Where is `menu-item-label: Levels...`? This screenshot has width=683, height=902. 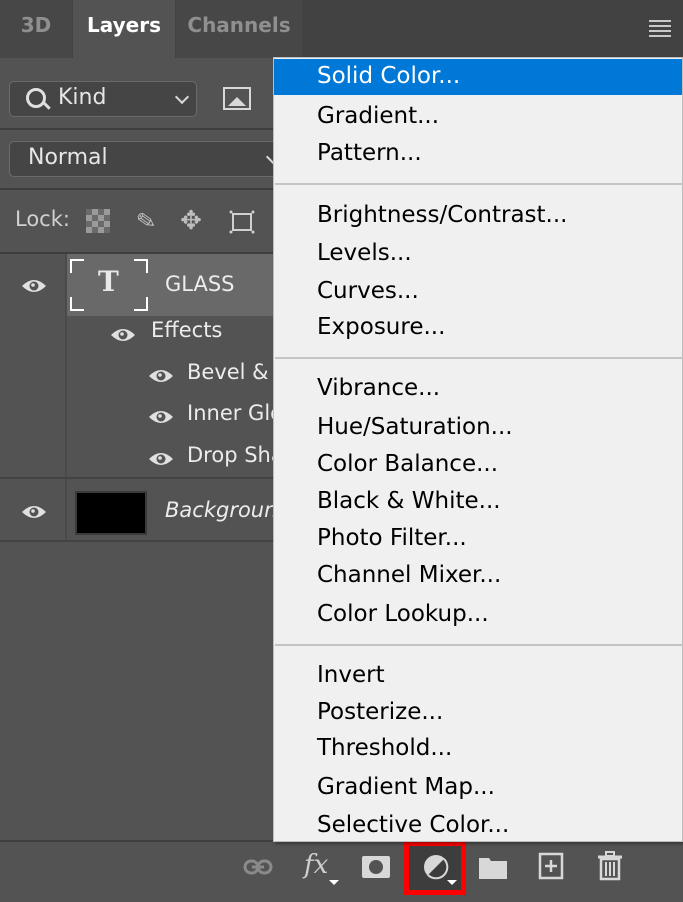 menu-item-label: Levels... is located at coordinates (364, 253).